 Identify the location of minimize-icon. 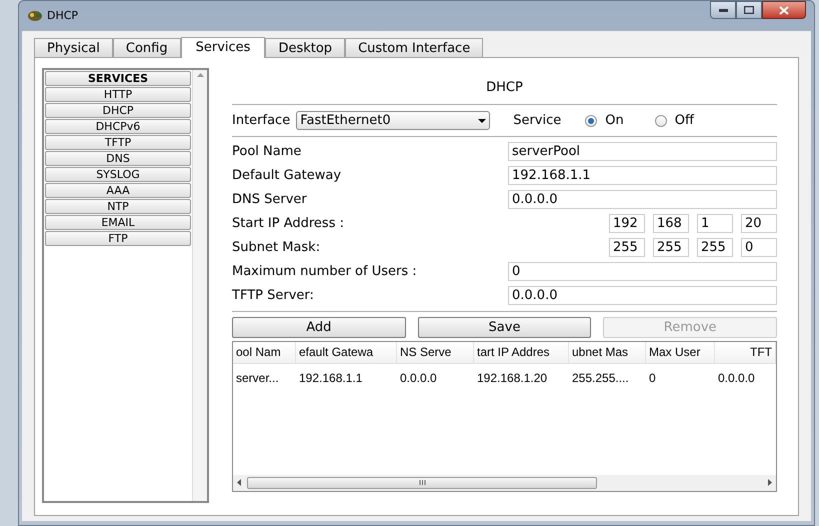
(723, 10).